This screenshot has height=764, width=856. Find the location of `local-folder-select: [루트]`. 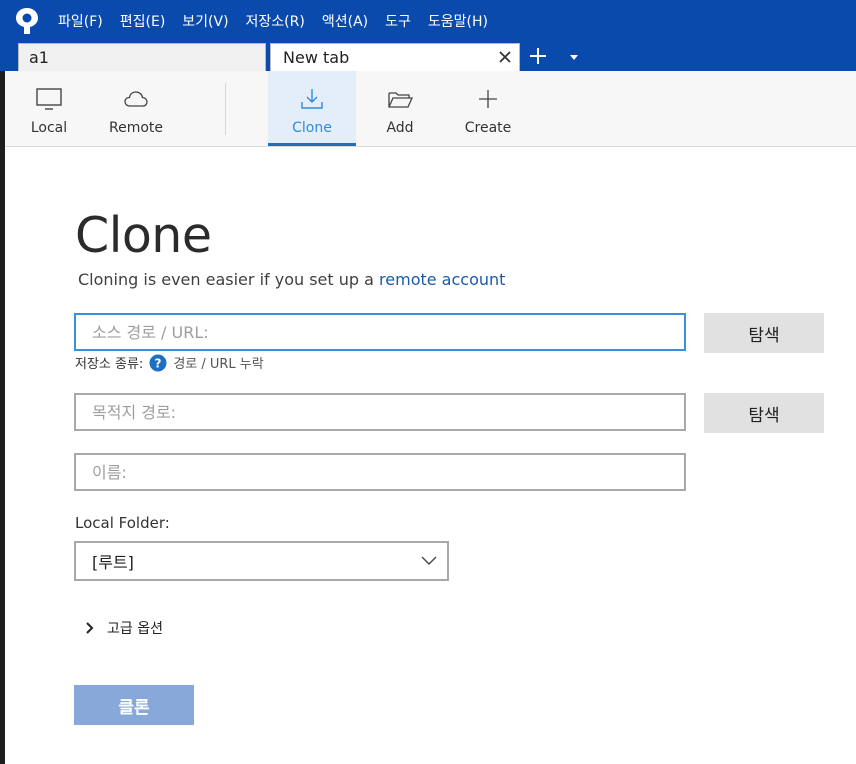

local-folder-select: [루트] is located at coordinates (261, 561).